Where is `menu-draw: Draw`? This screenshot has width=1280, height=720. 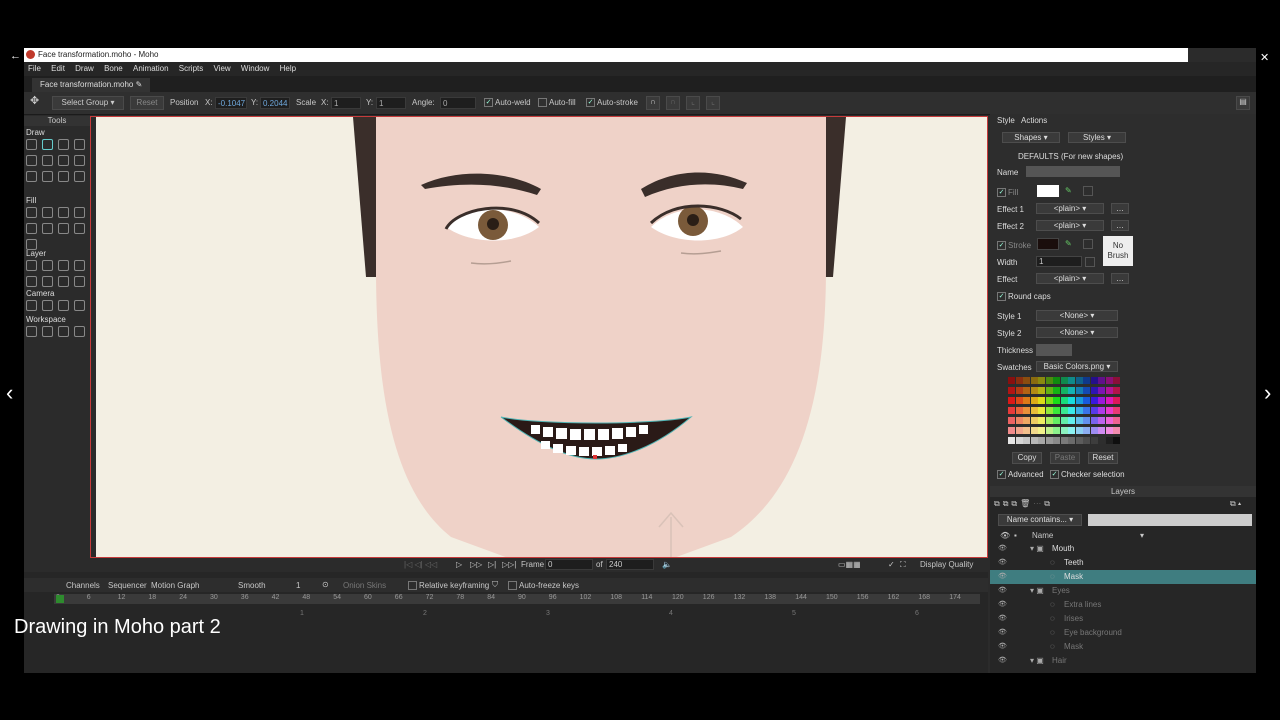
menu-draw: Draw is located at coordinates (84, 69).